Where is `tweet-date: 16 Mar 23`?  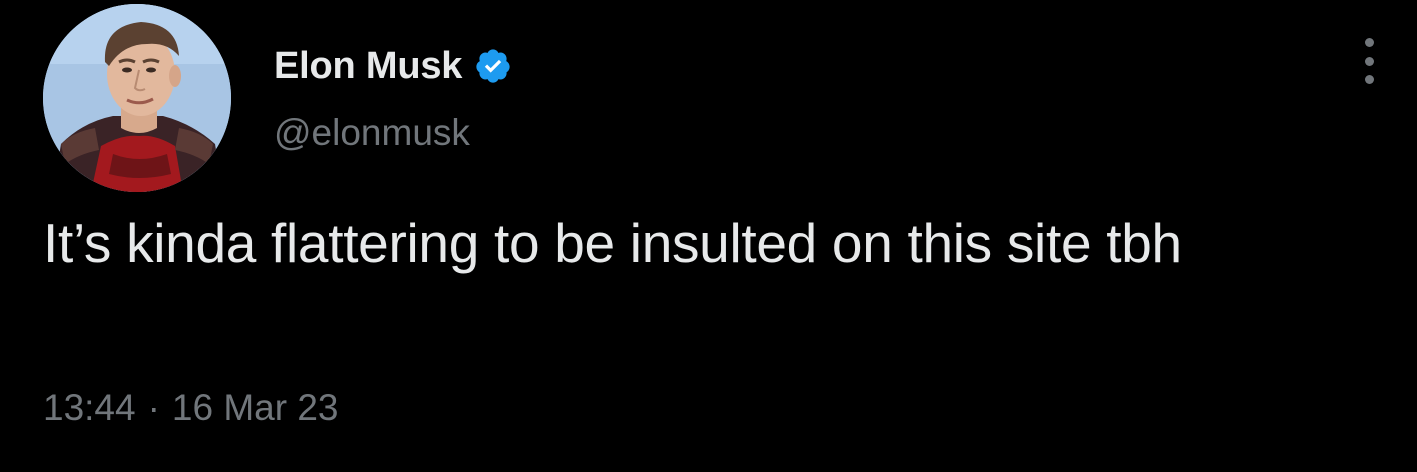
tweet-date: 16 Mar 23 is located at coordinates (255, 408).